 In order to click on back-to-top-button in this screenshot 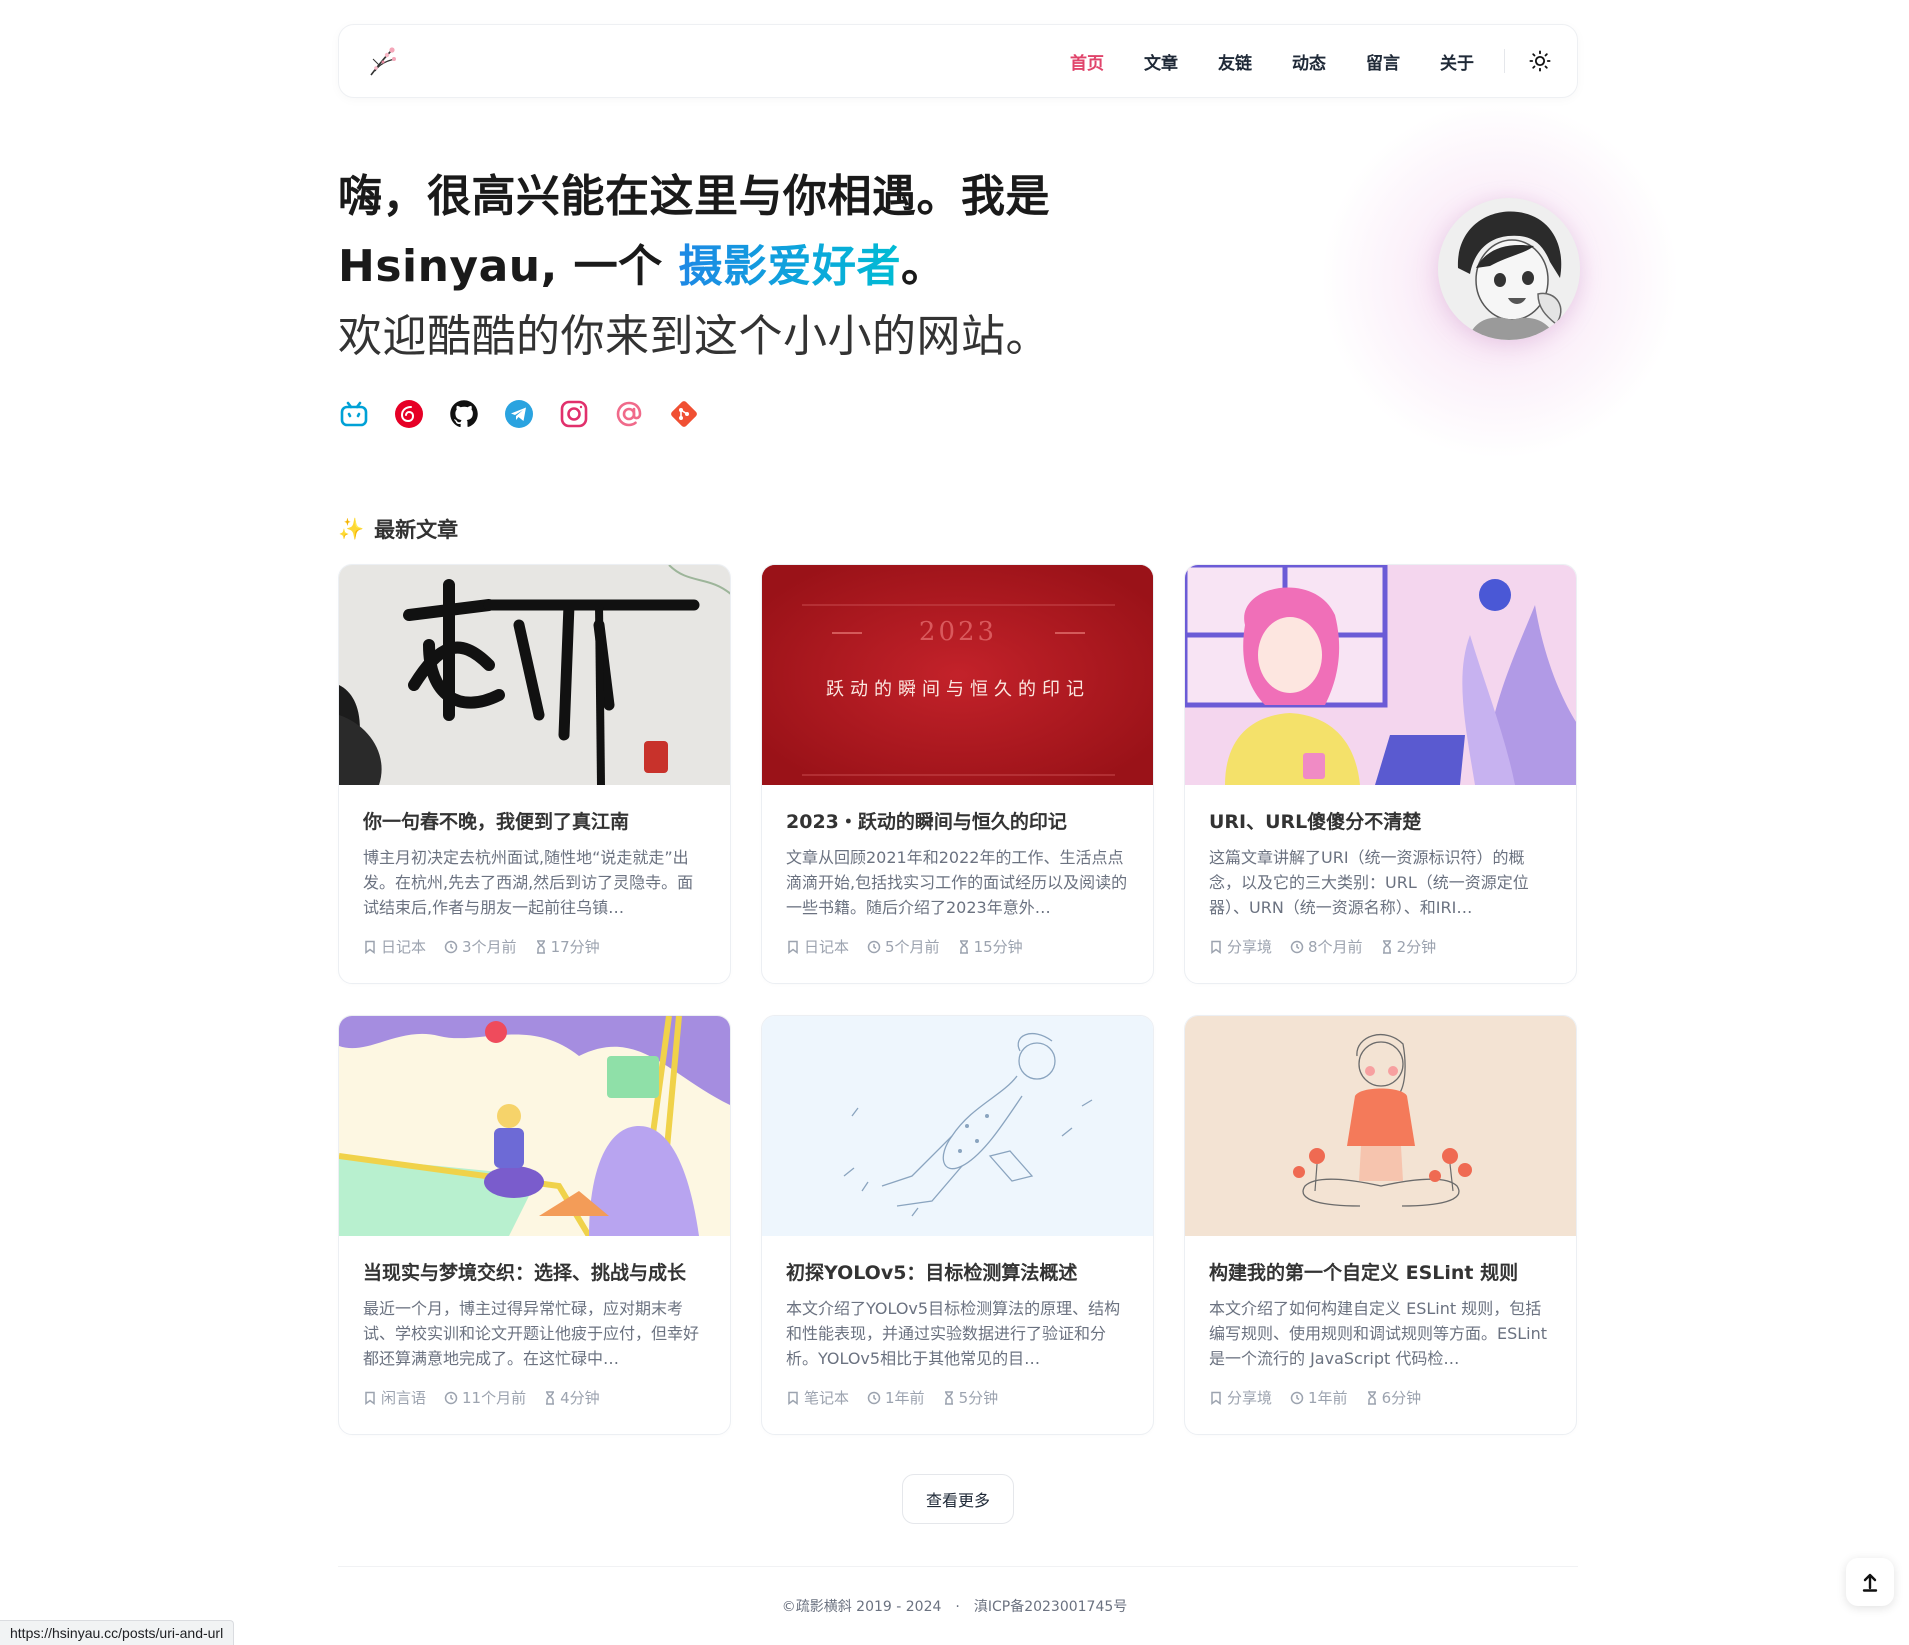, I will do `click(1870, 1582)`.